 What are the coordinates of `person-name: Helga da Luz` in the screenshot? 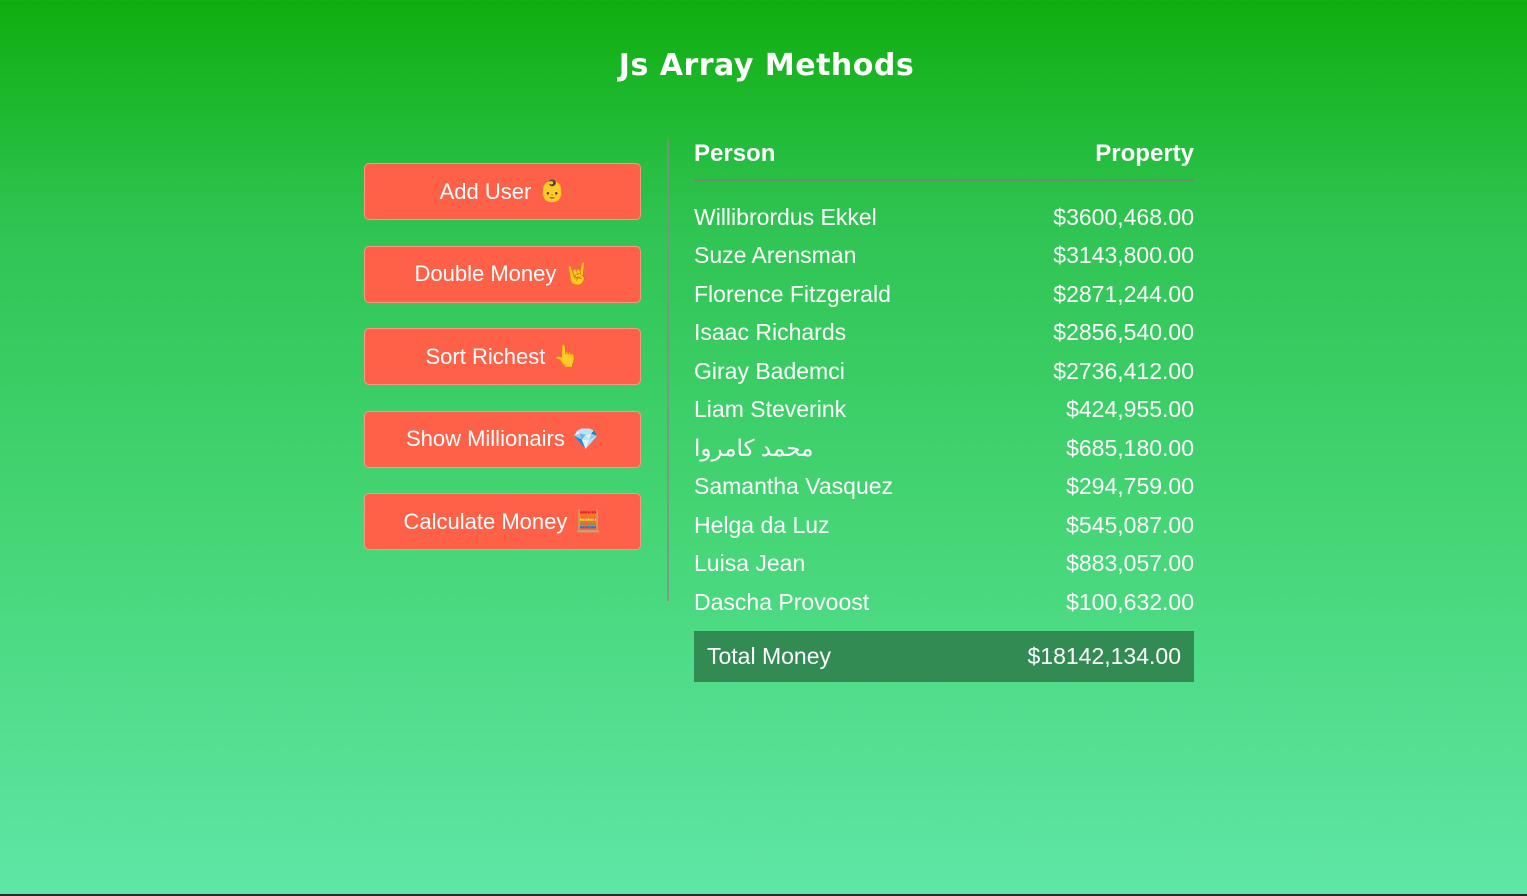 It's located at (762, 524).